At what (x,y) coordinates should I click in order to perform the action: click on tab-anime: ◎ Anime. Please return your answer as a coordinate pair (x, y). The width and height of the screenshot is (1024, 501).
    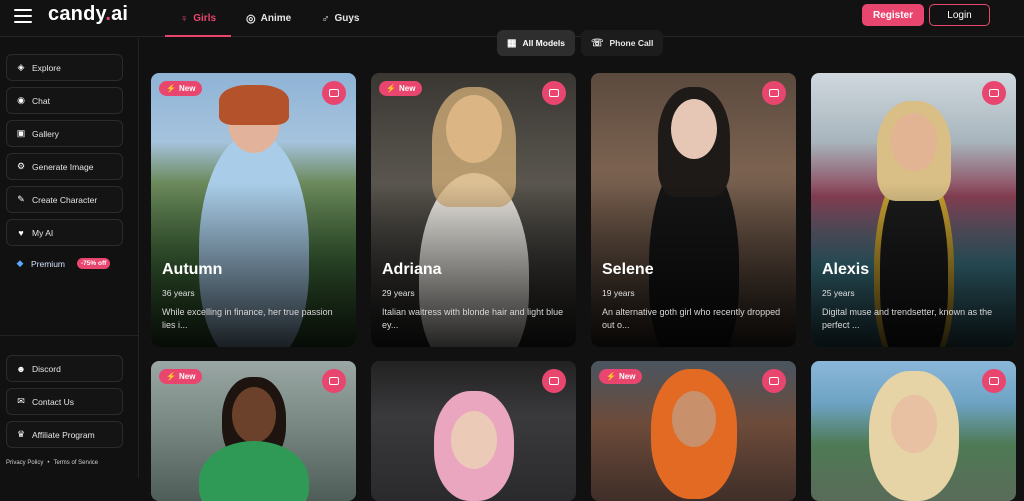
    Looking at the image, I should click on (268, 18).